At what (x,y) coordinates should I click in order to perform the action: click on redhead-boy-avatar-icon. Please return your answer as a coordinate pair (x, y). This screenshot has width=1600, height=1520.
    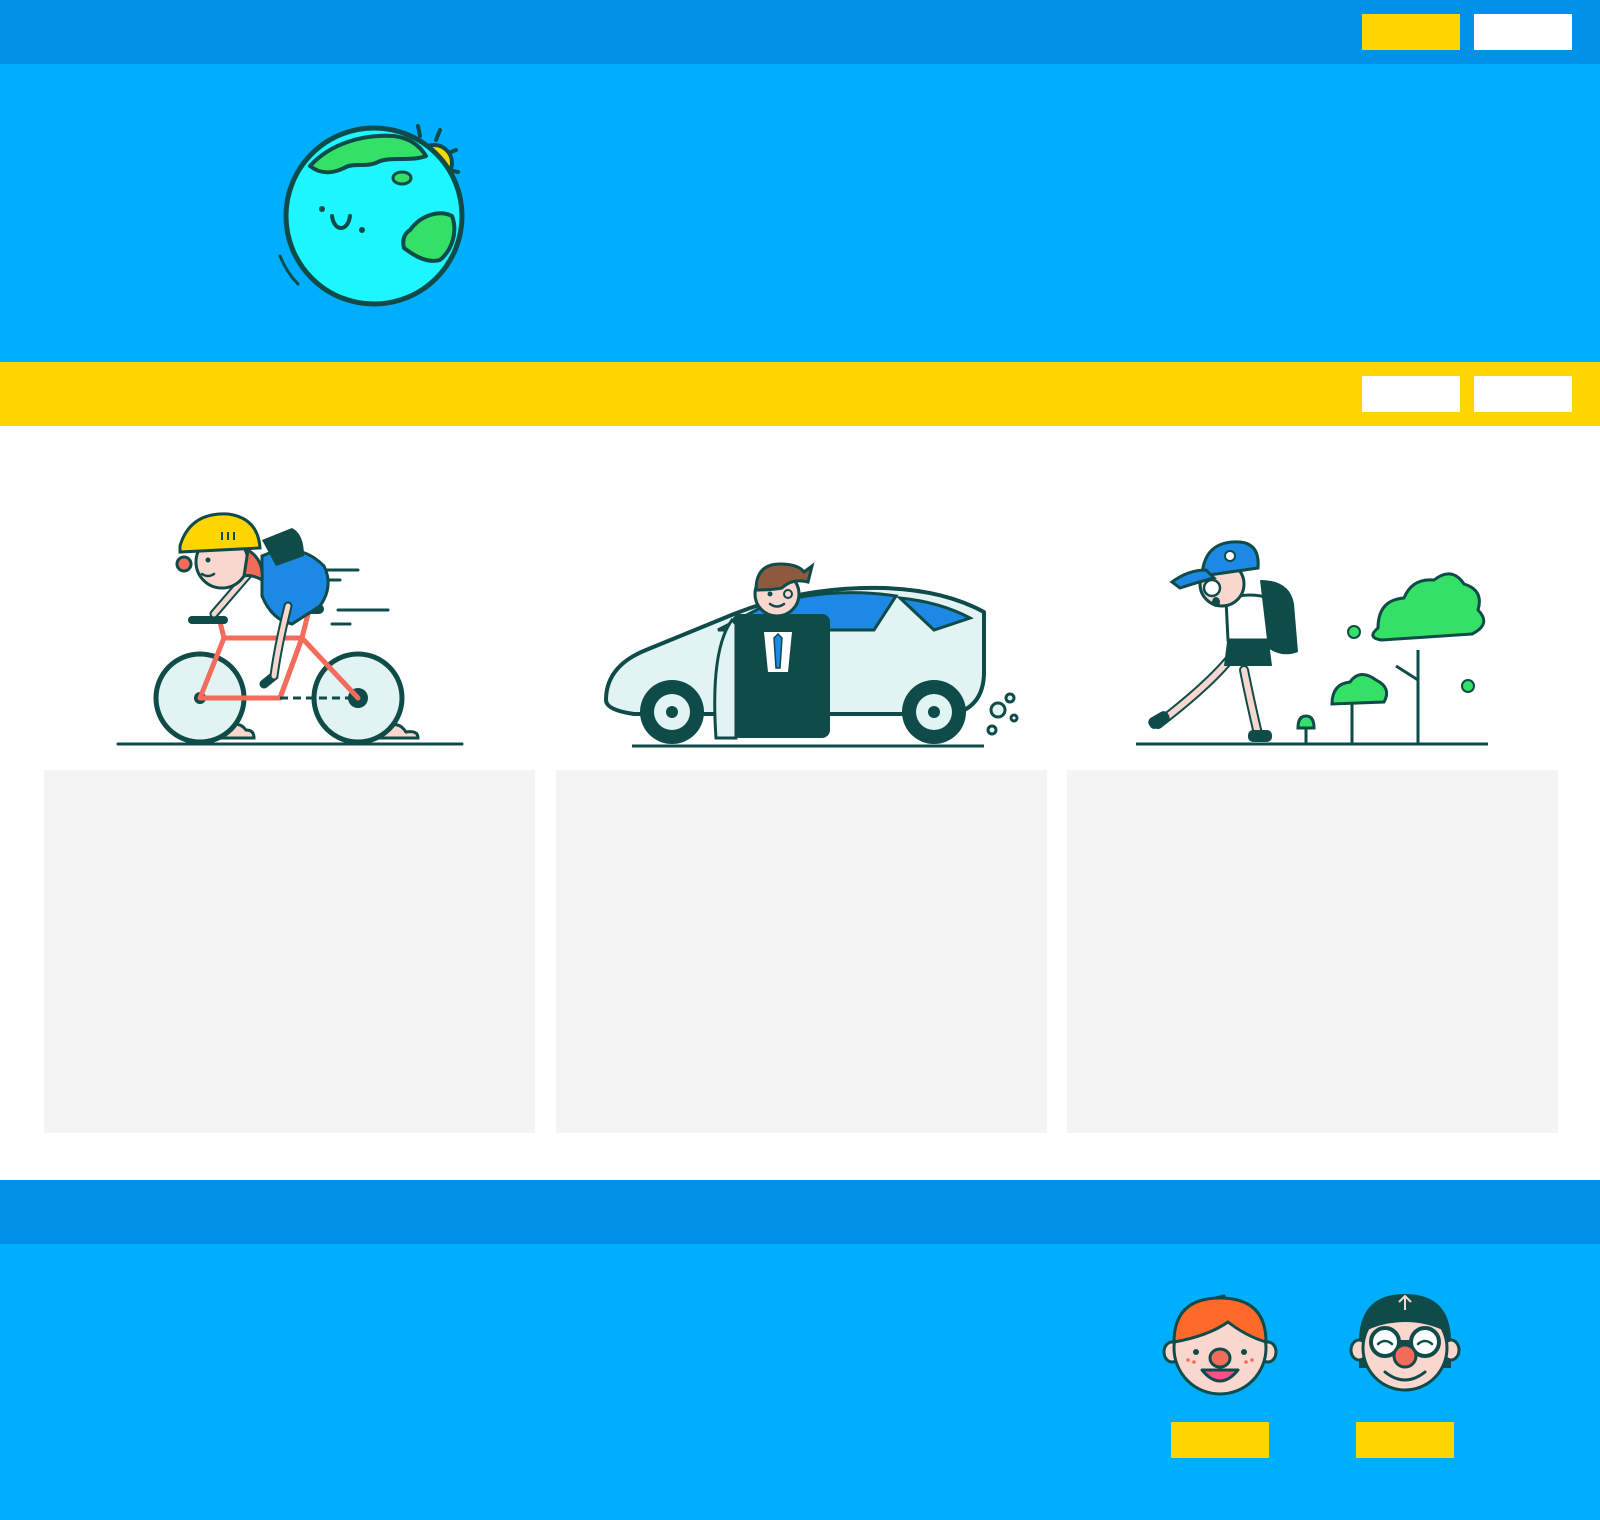
    Looking at the image, I should click on (1220, 1345).